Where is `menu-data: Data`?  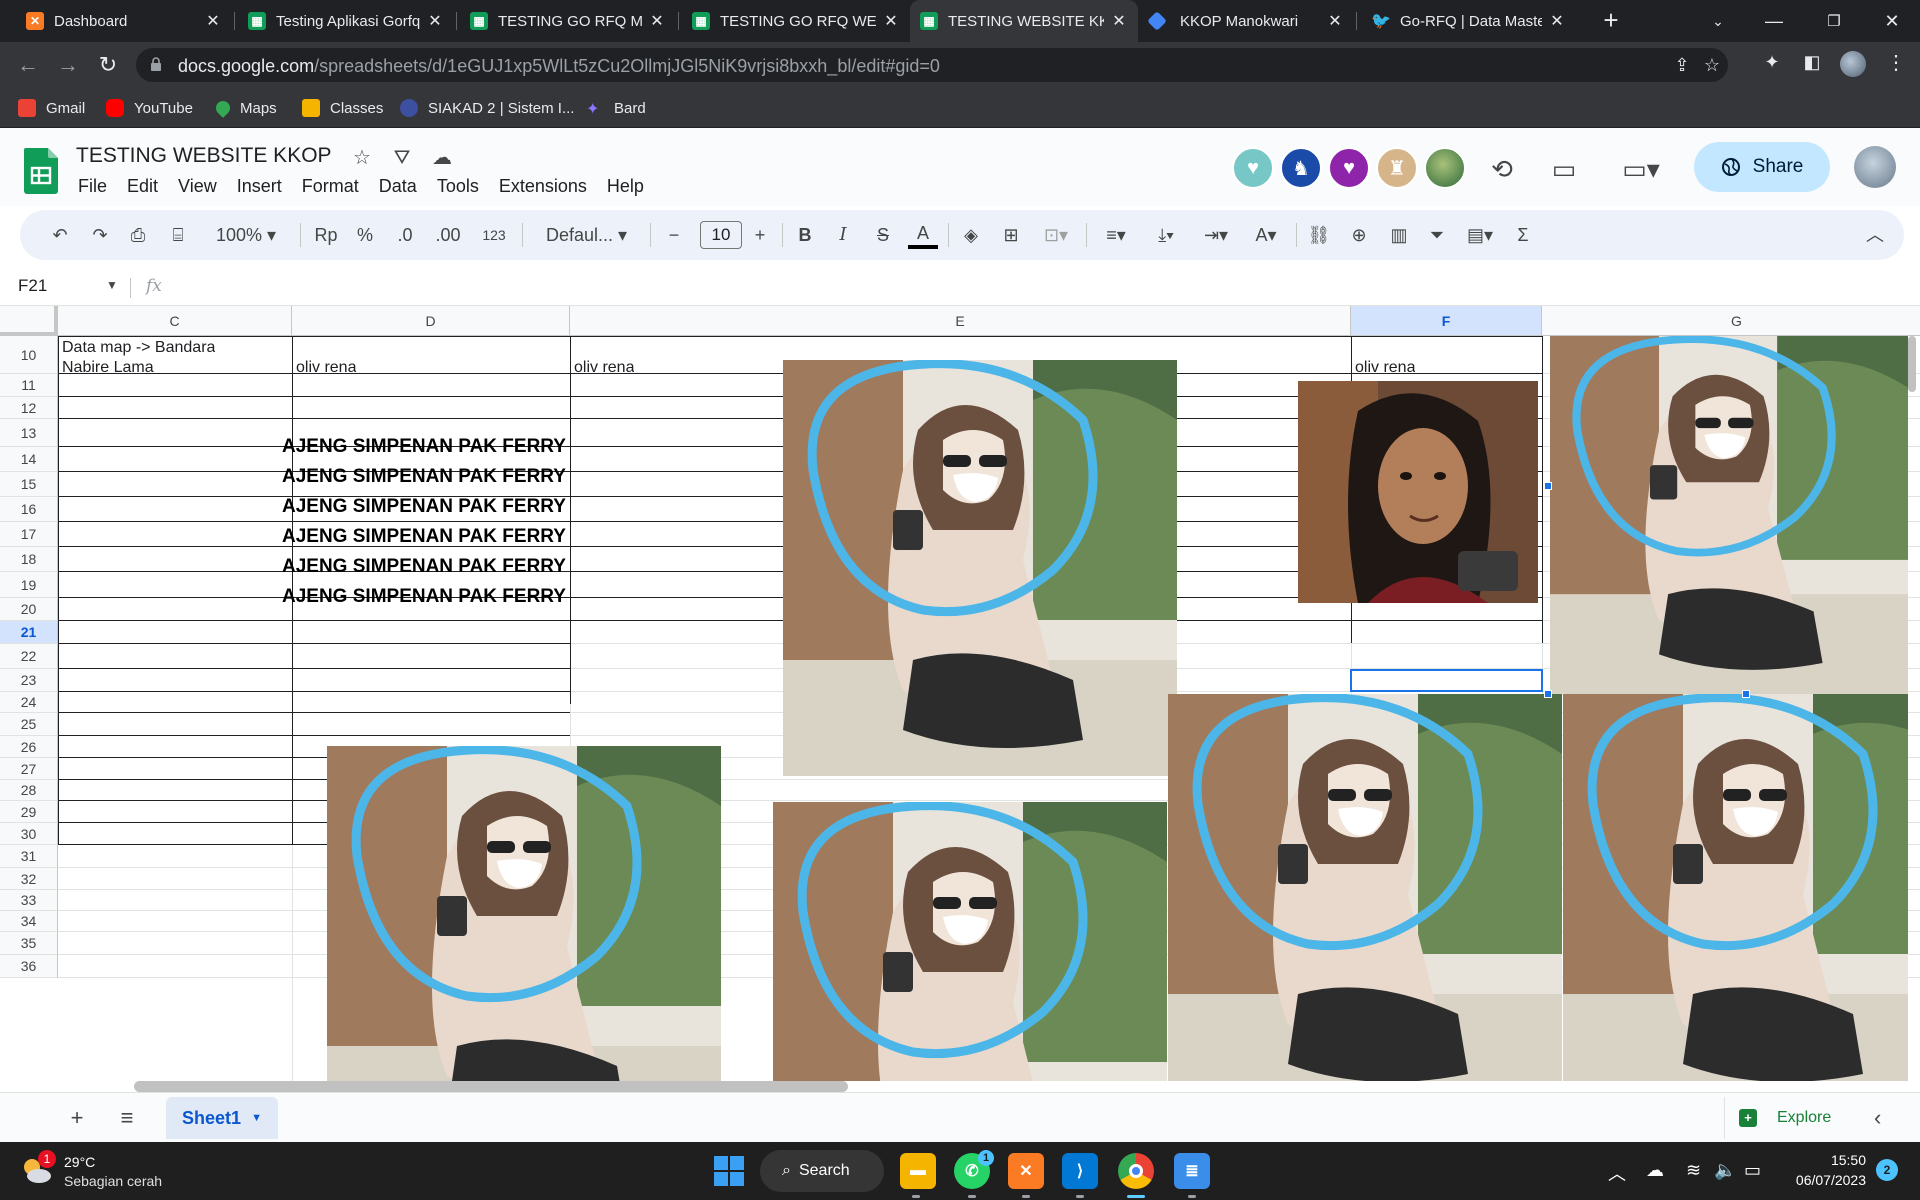
menu-data: Data is located at coordinates (398, 186).